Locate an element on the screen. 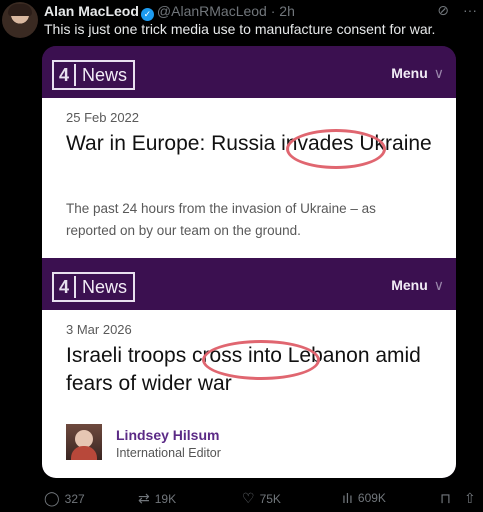 The image size is (483, 512). retweet-button: ⇄ 19K is located at coordinates (157, 498).